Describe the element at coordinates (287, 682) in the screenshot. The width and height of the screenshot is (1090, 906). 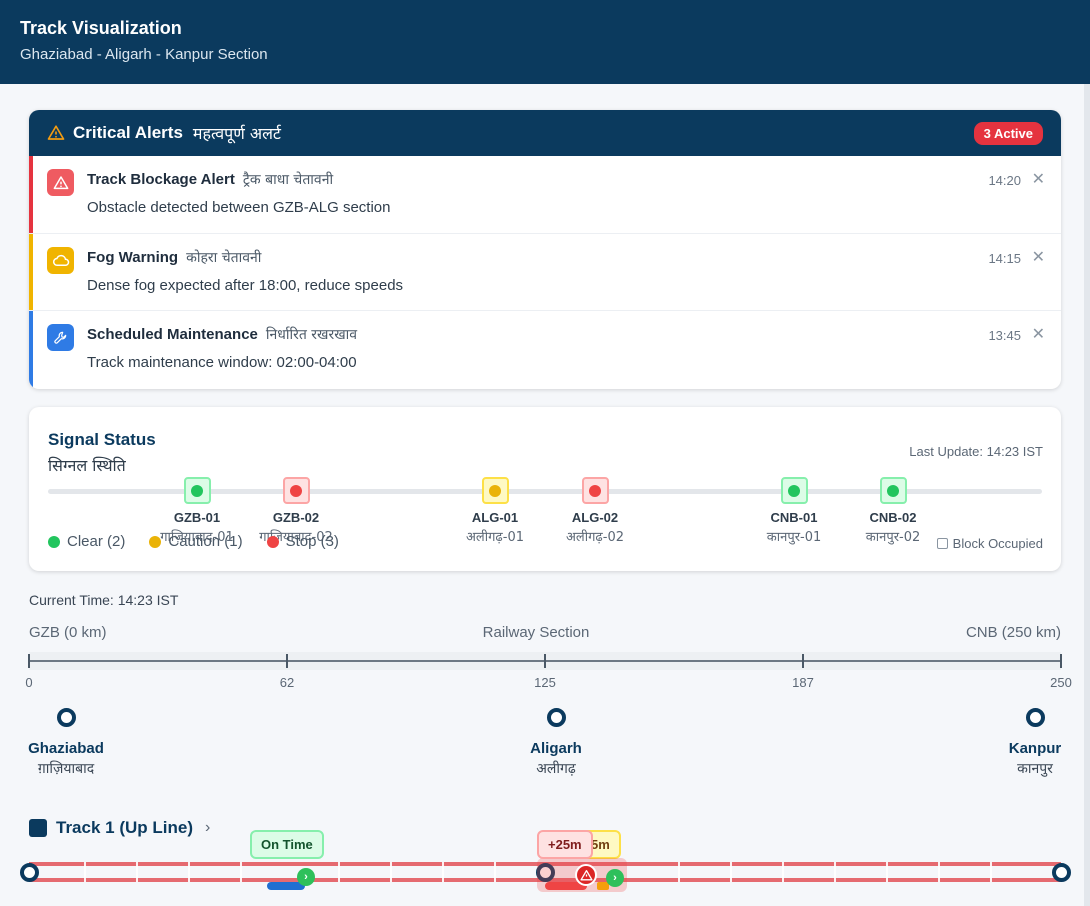
I see `ruler-tick-label: 62` at that location.